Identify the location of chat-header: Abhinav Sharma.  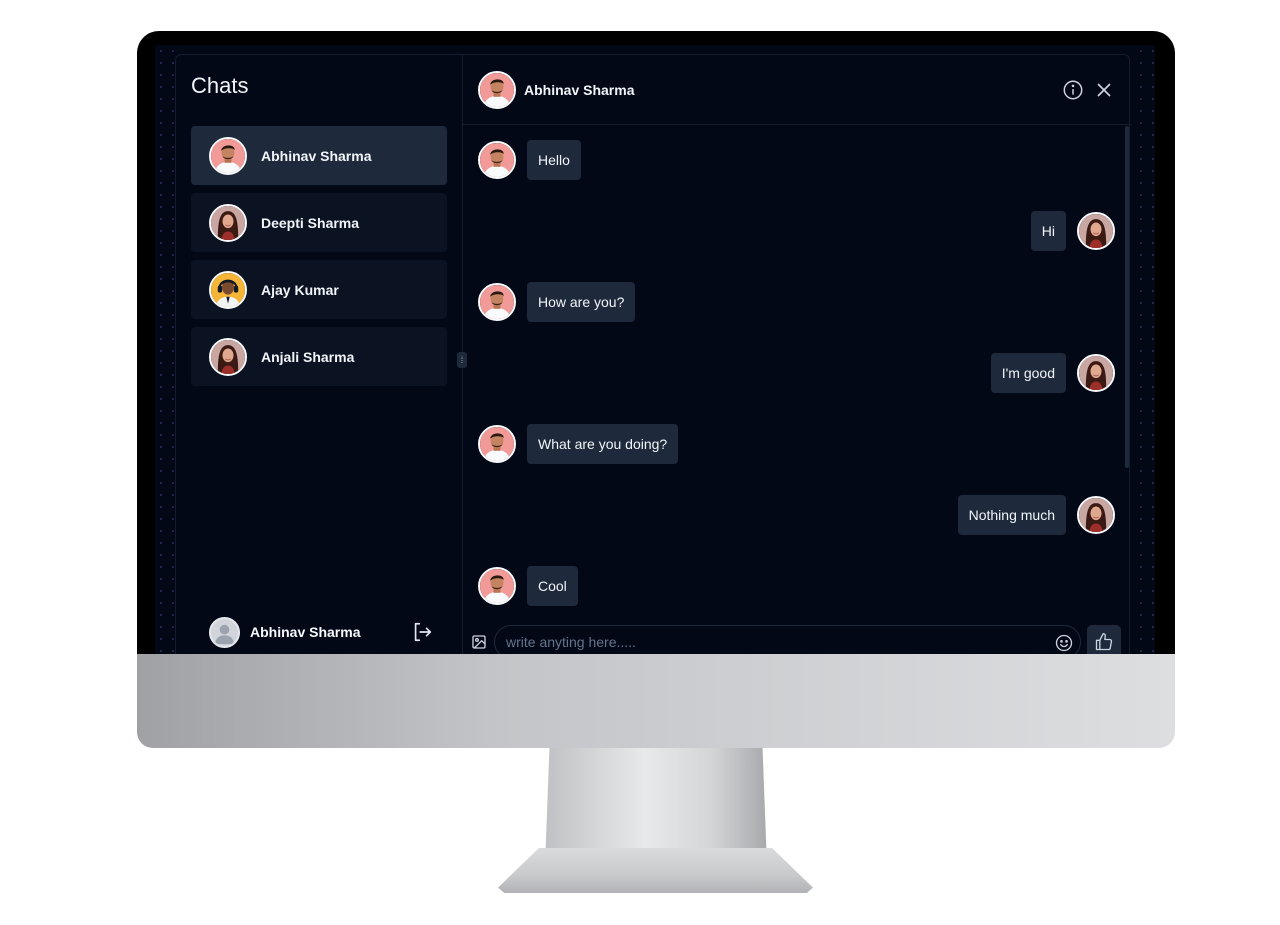
(797, 90).